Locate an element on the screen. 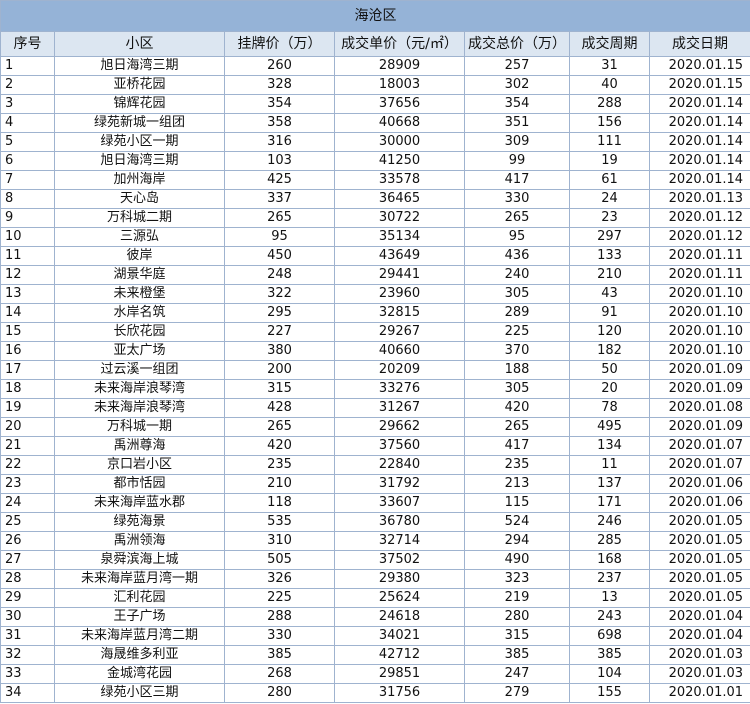  cell-index: 9 is located at coordinates (27, 218).